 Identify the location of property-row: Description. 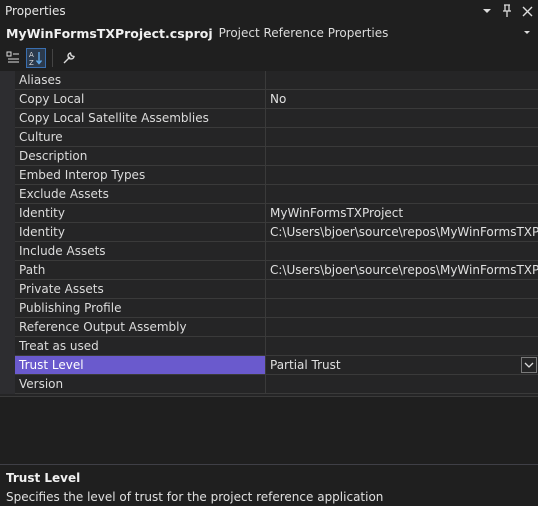
(269, 156).